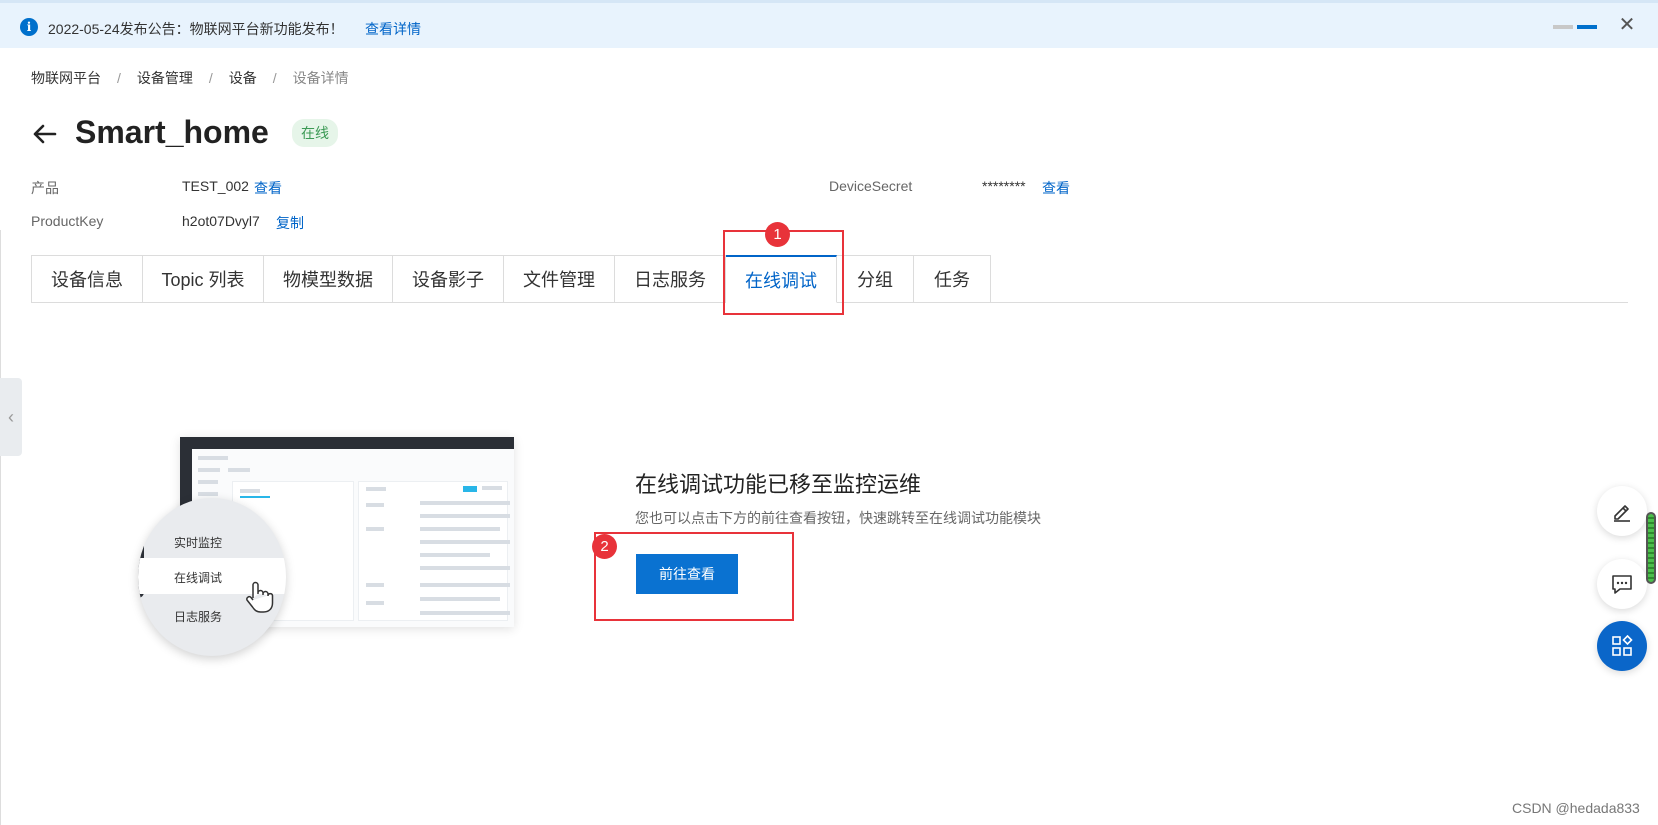 This screenshot has width=1658, height=825. What do you see at coordinates (604, 546) in the screenshot?
I see `annotation-number-2: 2` at bounding box center [604, 546].